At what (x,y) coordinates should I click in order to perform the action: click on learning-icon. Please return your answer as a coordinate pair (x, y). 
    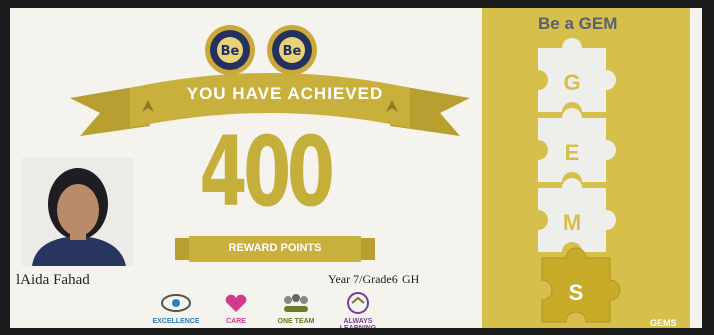
    Looking at the image, I should click on (358, 303).